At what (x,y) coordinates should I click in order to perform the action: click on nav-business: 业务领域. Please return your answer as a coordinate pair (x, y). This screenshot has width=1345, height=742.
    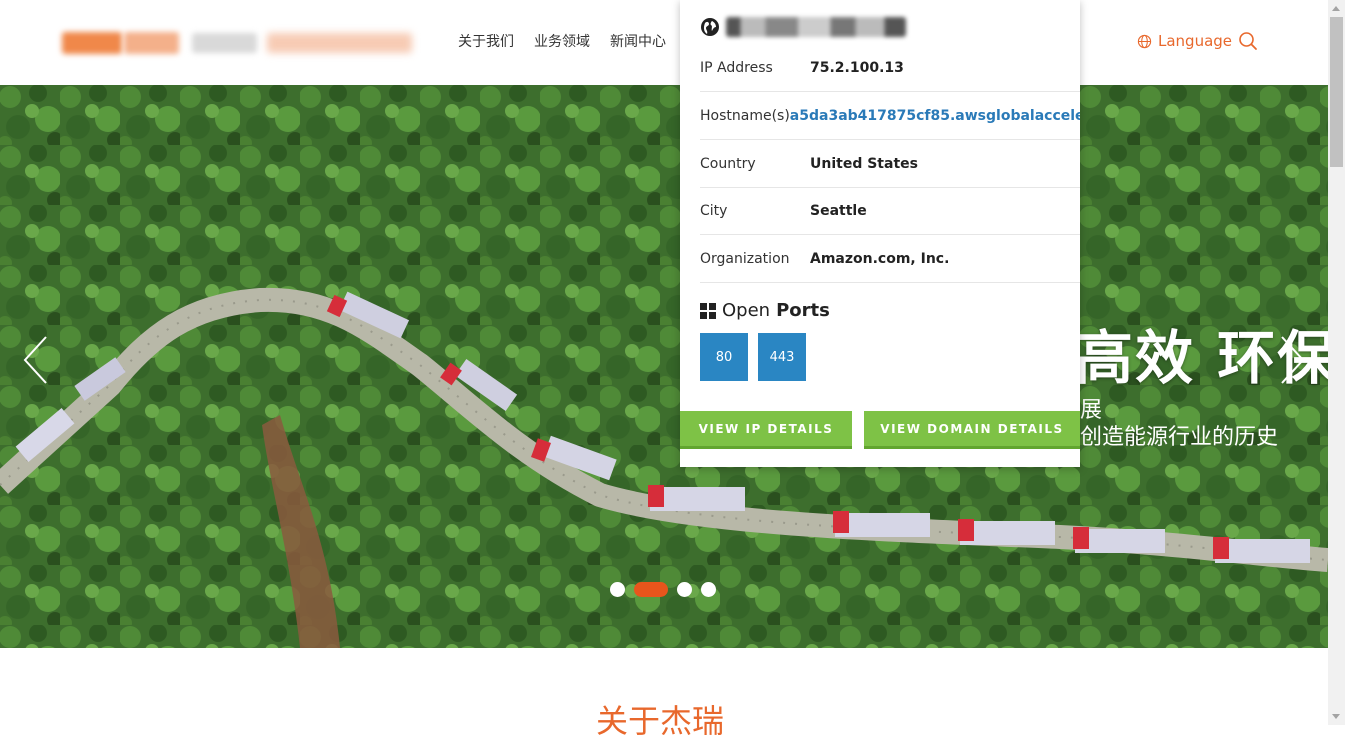
    Looking at the image, I should click on (562, 41).